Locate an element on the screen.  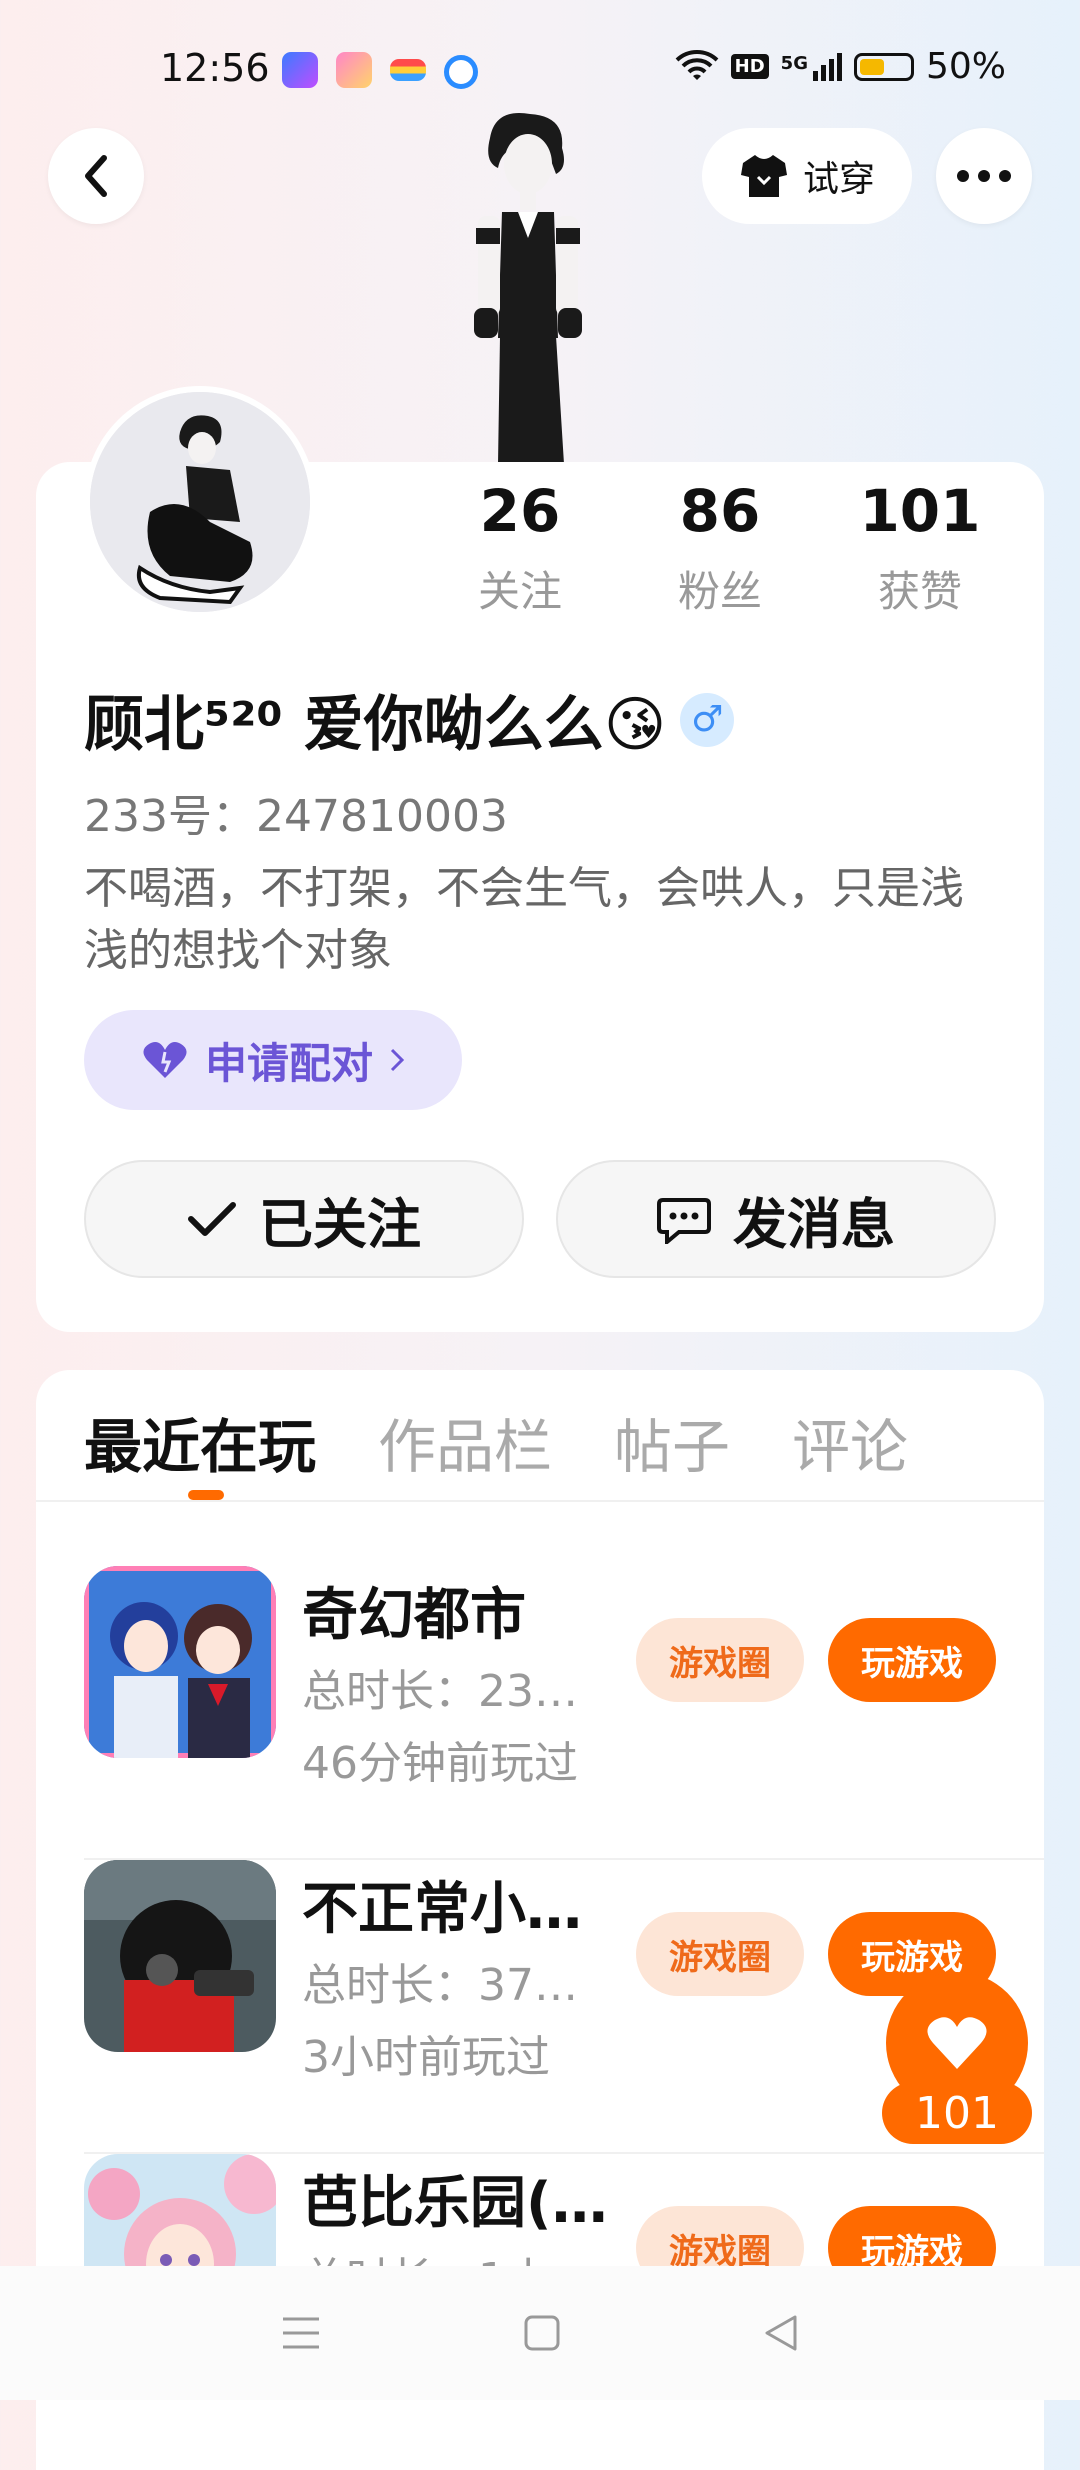
stat-followers: 86 粉丝 is located at coordinates (720, 547).